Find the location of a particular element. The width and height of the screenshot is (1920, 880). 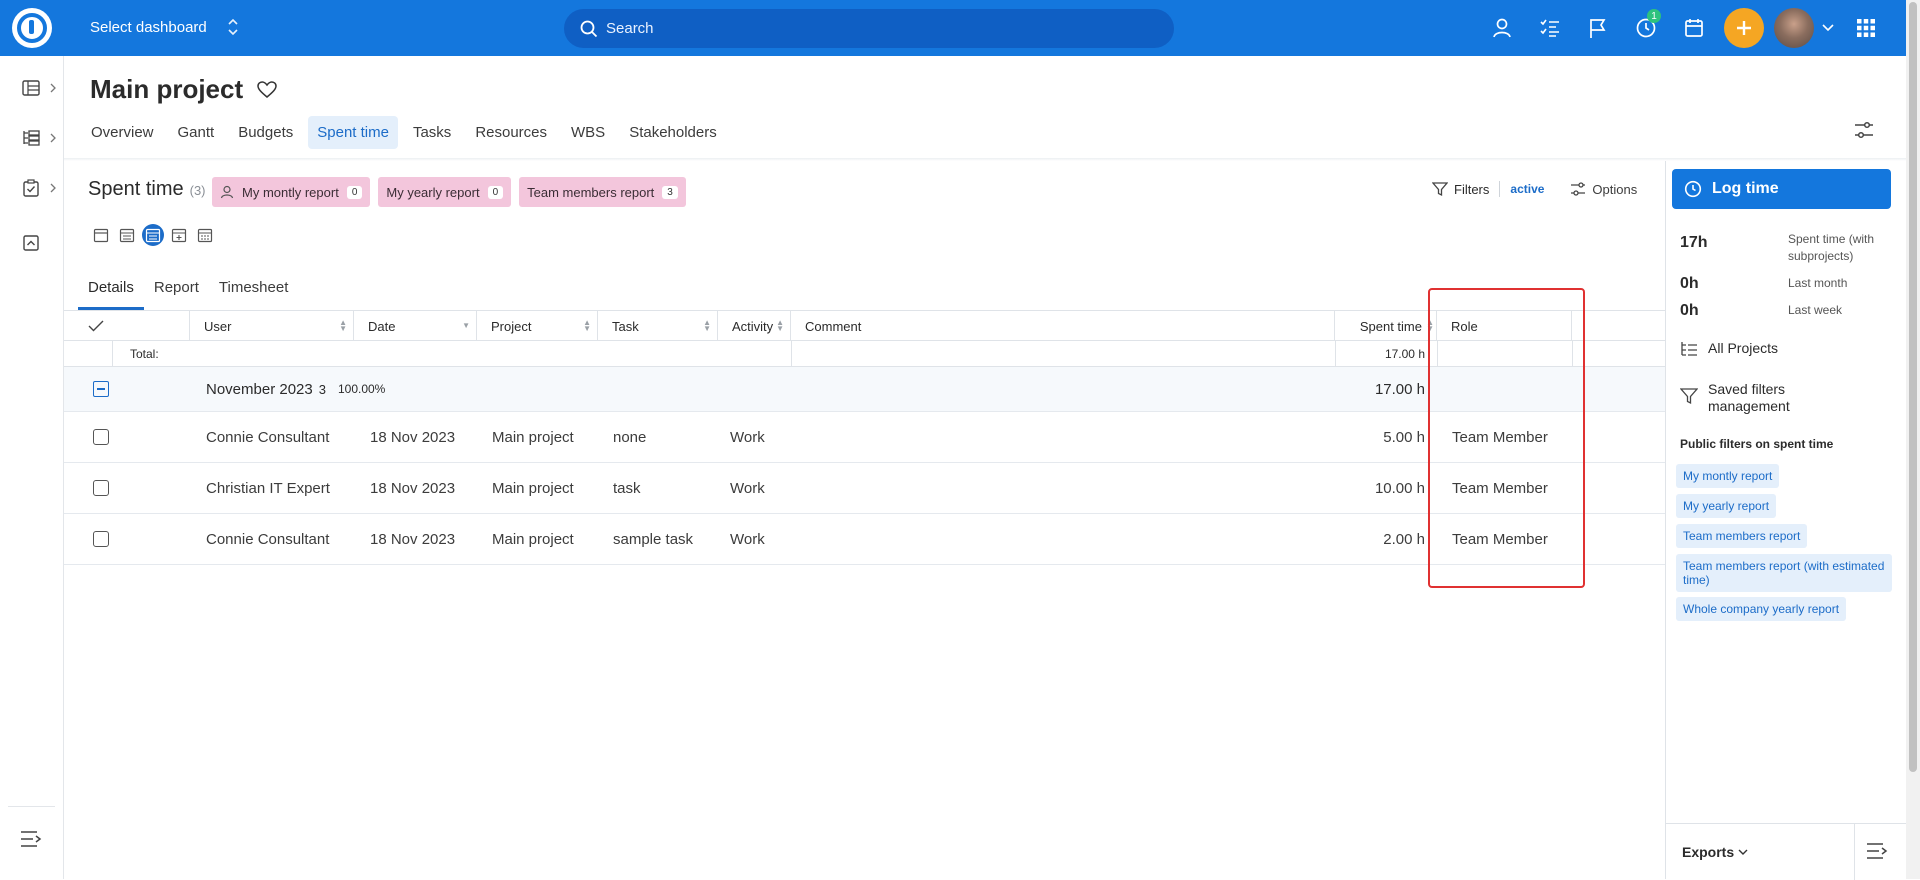

filter-icon is located at coordinates (1440, 189).